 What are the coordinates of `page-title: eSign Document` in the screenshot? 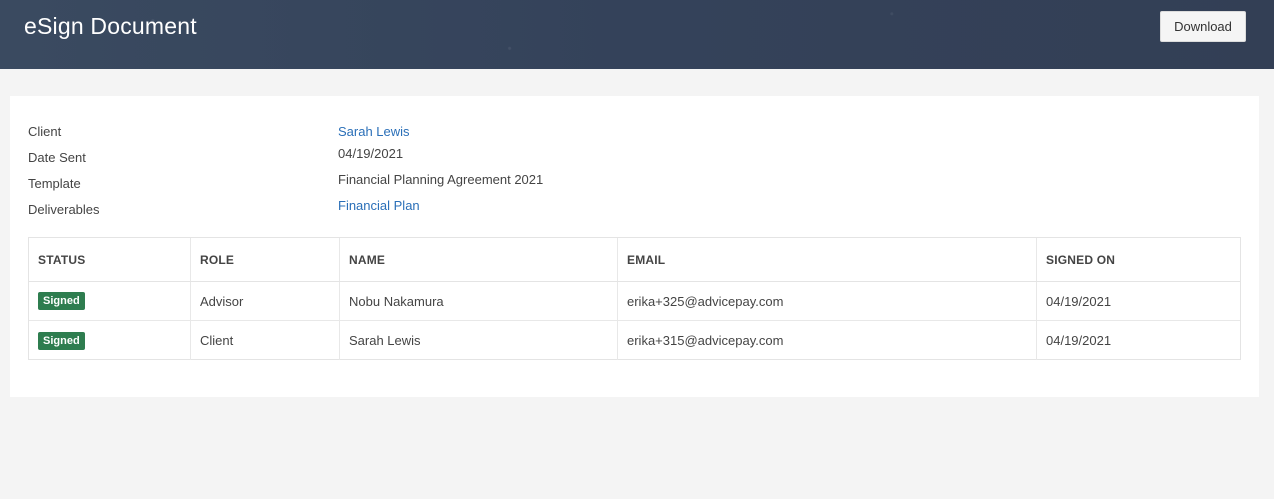 It's located at (110, 26).